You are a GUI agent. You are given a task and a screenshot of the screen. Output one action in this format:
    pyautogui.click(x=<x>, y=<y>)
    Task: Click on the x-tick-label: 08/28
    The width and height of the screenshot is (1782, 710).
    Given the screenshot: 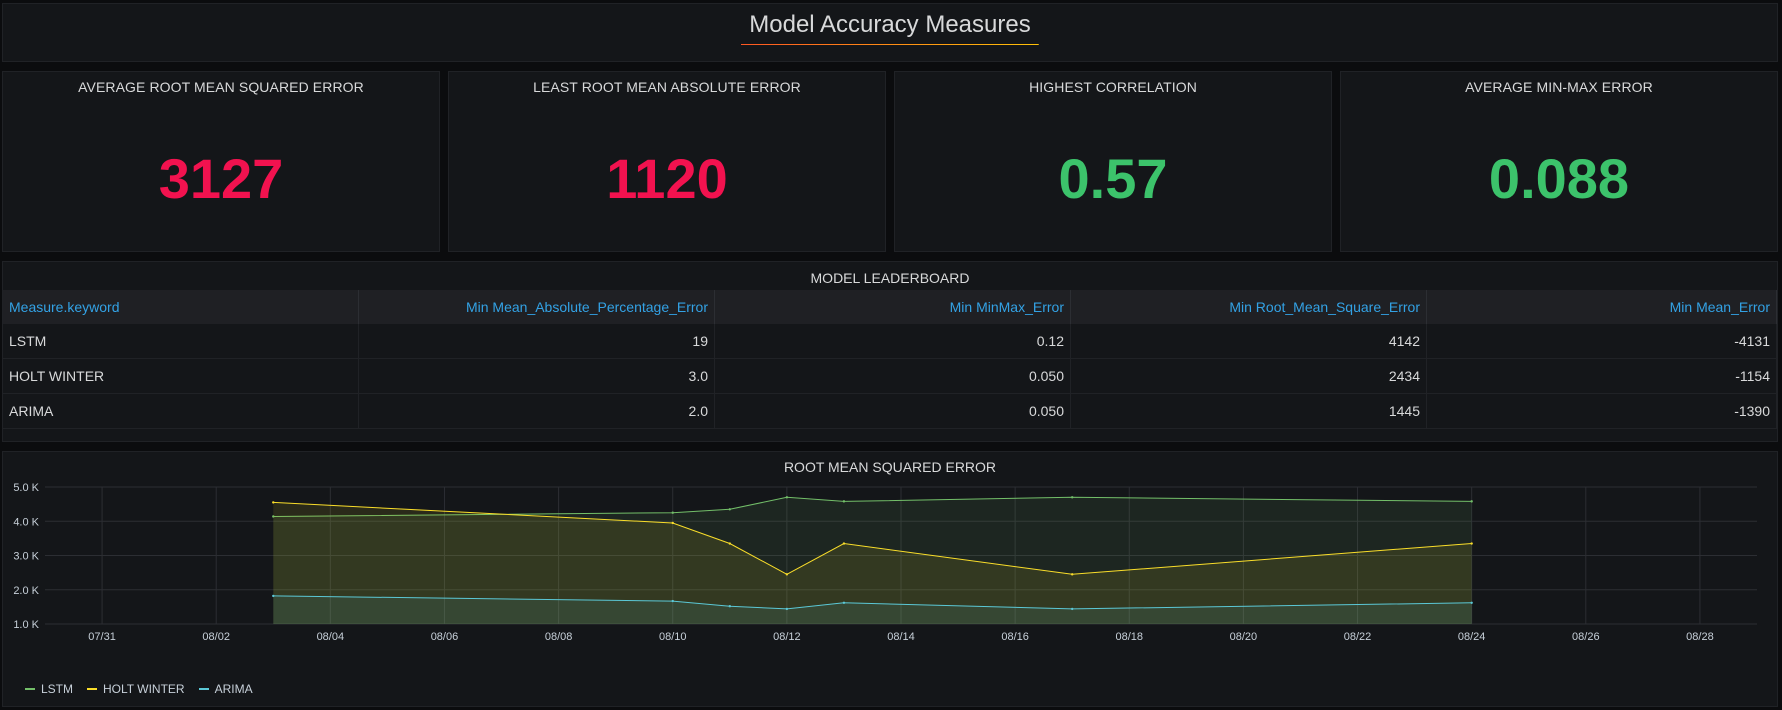 What is the action you would take?
    pyautogui.click(x=1700, y=637)
    